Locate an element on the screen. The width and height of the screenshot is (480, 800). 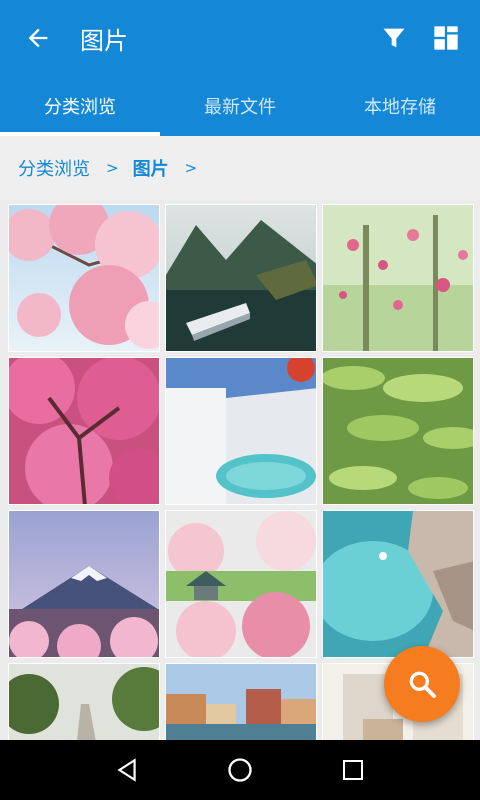
blossom-garden-image is located at coordinates (241, 584).